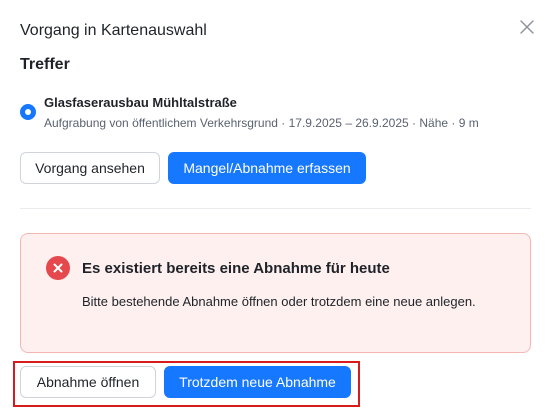  What do you see at coordinates (28, 112) in the screenshot?
I see `result-radio` at bounding box center [28, 112].